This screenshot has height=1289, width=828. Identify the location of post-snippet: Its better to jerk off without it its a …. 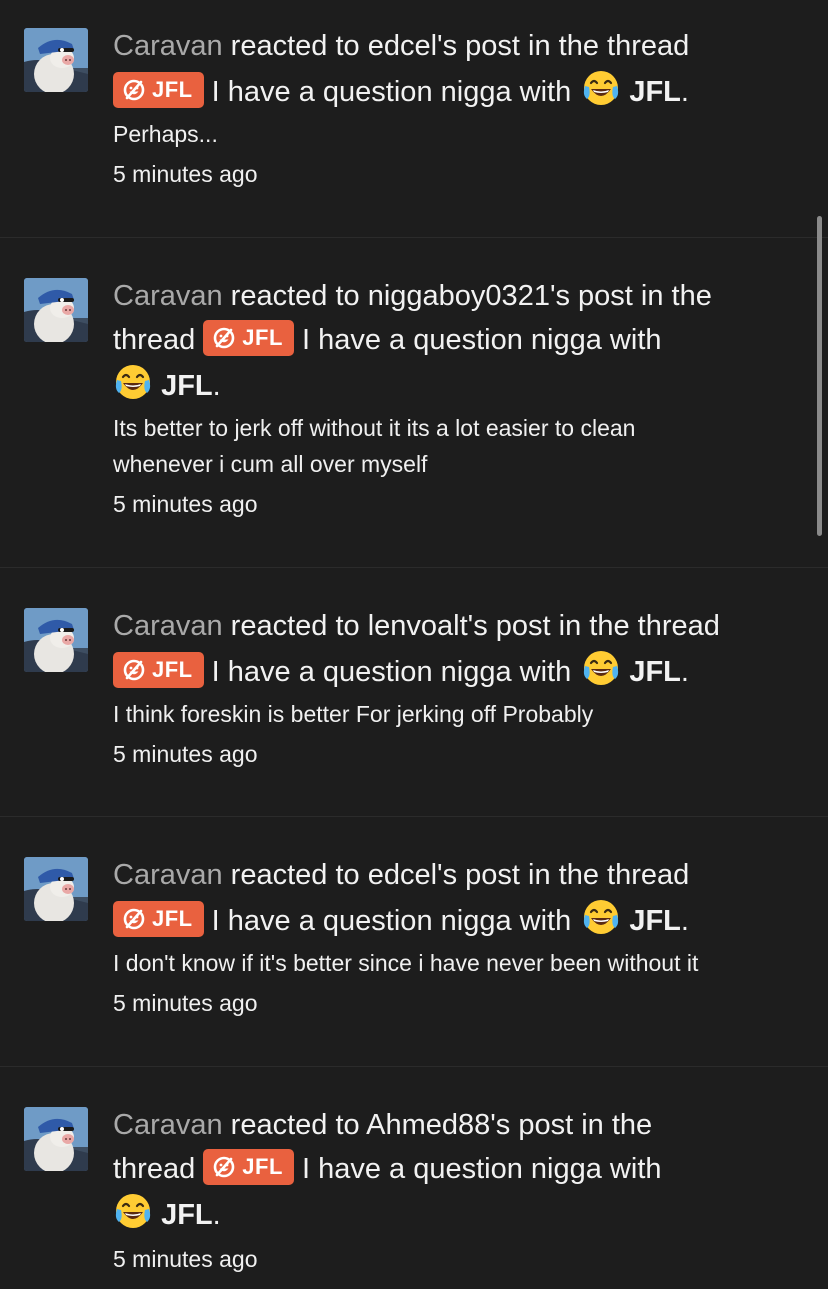
(458, 446).